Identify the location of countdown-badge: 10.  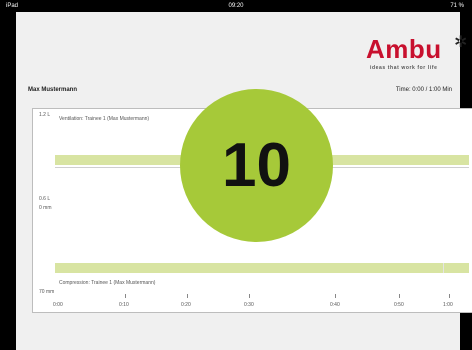
(256, 165).